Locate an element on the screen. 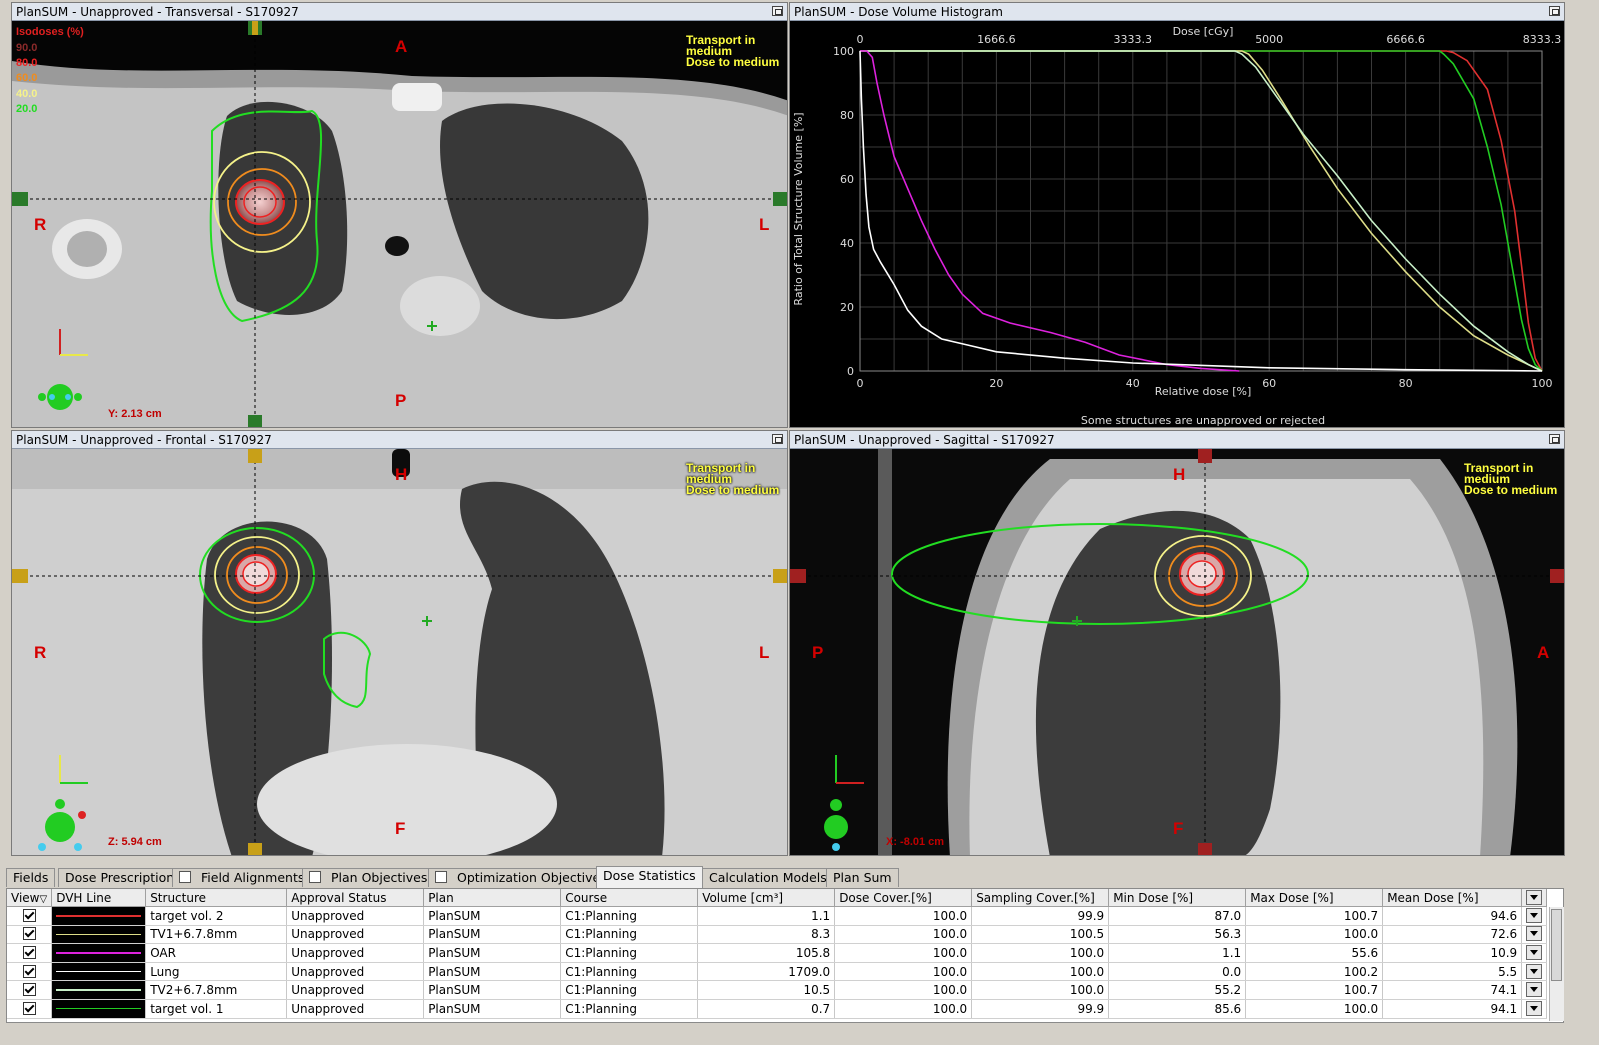 This screenshot has width=1599, height=1045. orient-label-top: H is located at coordinates (1179, 474).